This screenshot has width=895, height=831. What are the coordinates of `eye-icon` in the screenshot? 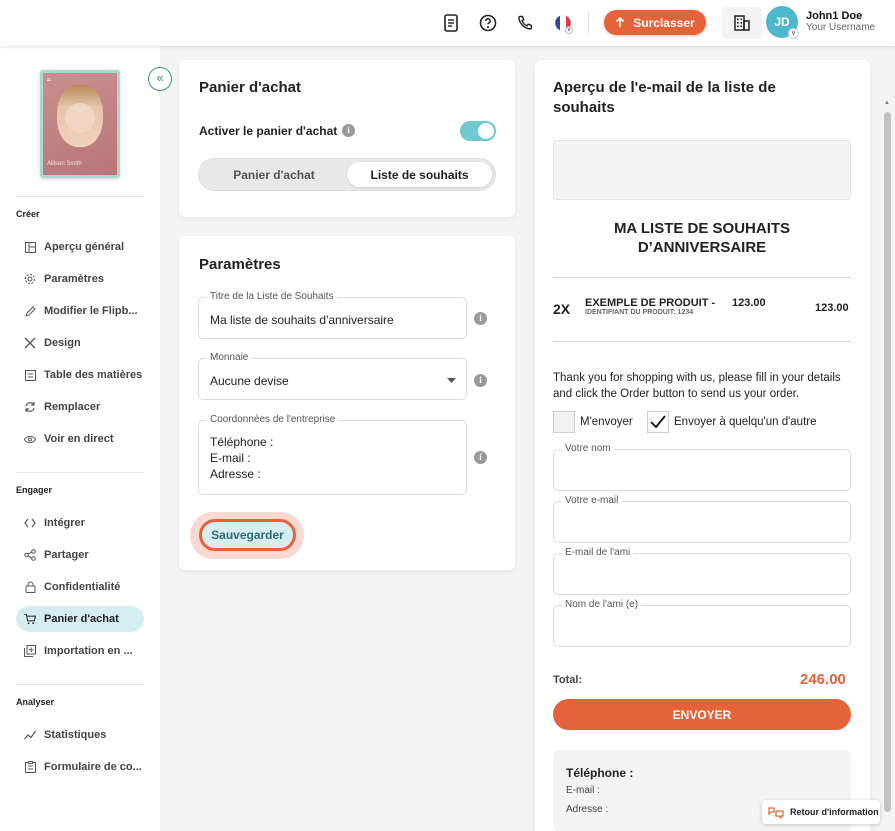 It's located at (30, 439).